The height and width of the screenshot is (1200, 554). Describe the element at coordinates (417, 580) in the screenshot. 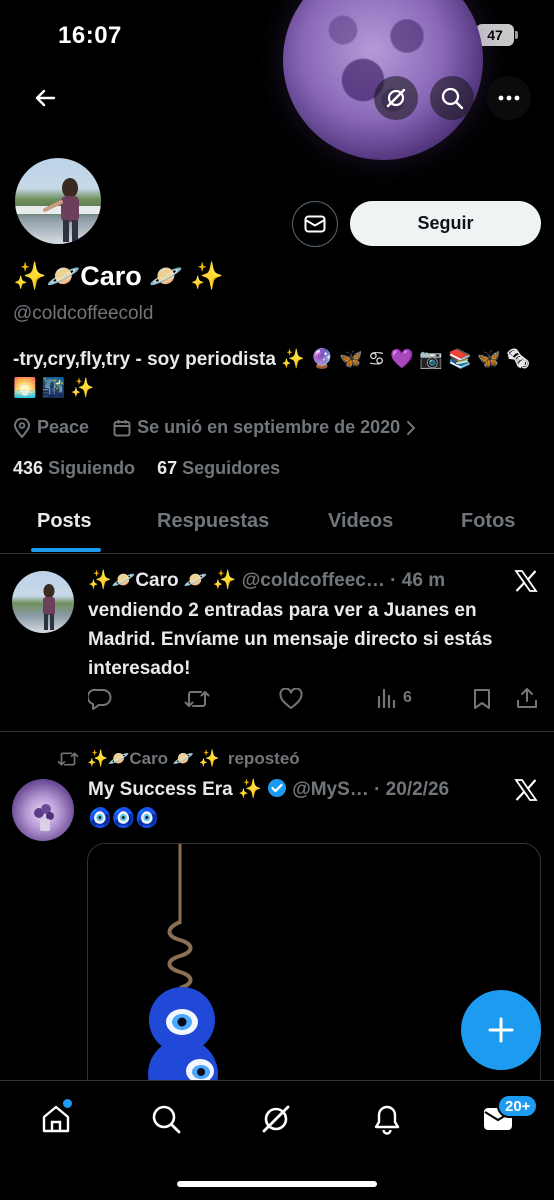

I see `tweet-time: · 46 m` at that location.